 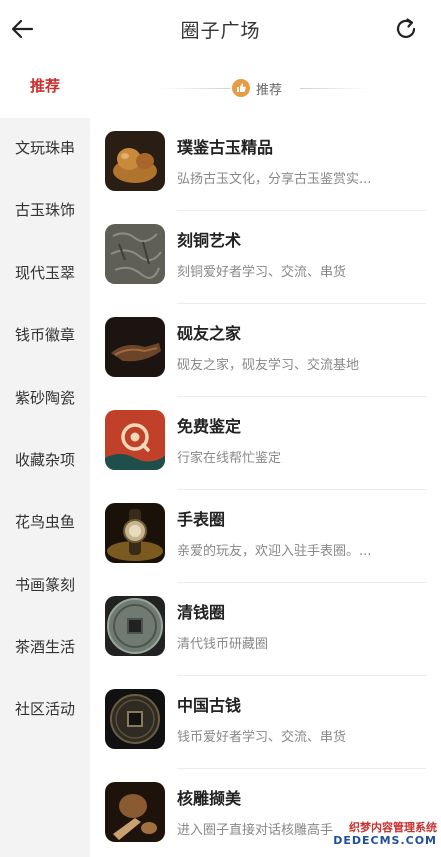 What do you see at coordinates (385, 840) in the screenshot?
I see `watermark-line-en: DEDECMS.COM` at bounding box center [385, 840].